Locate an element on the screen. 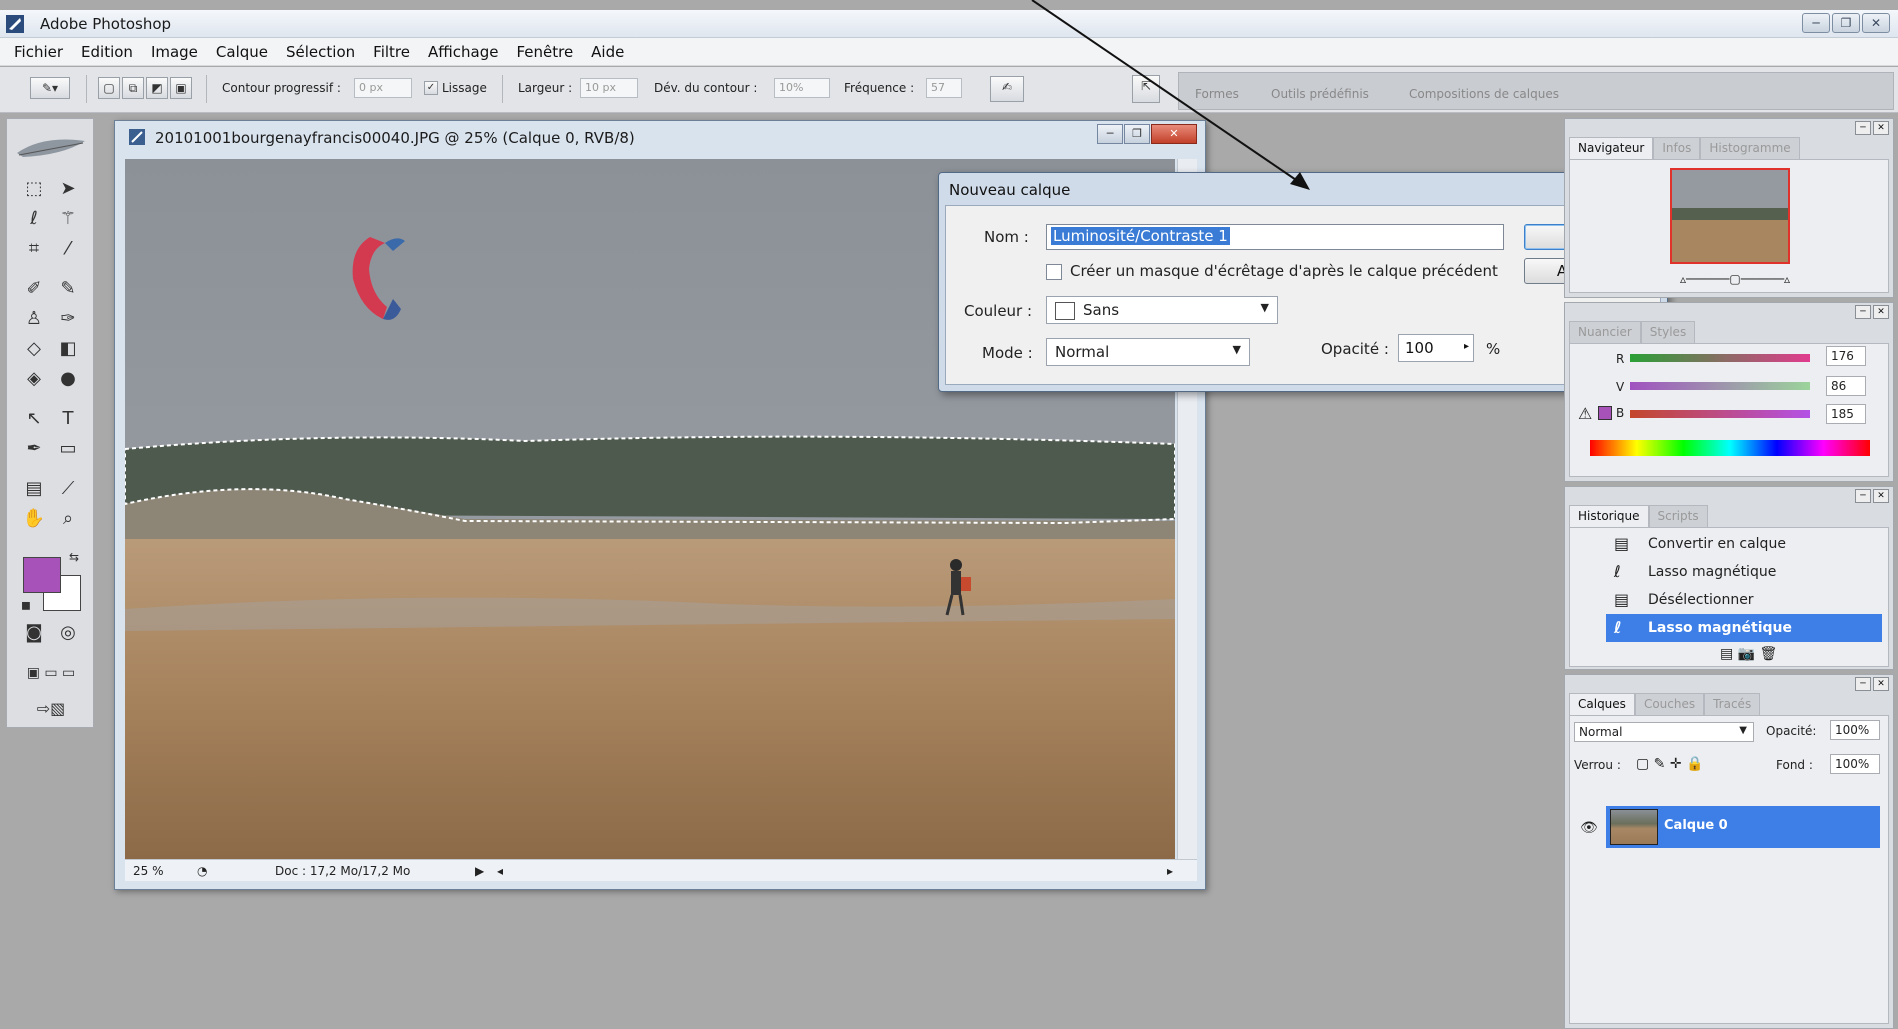  magic-wand-icon: ⚚ is located at coordinates (68, 219).